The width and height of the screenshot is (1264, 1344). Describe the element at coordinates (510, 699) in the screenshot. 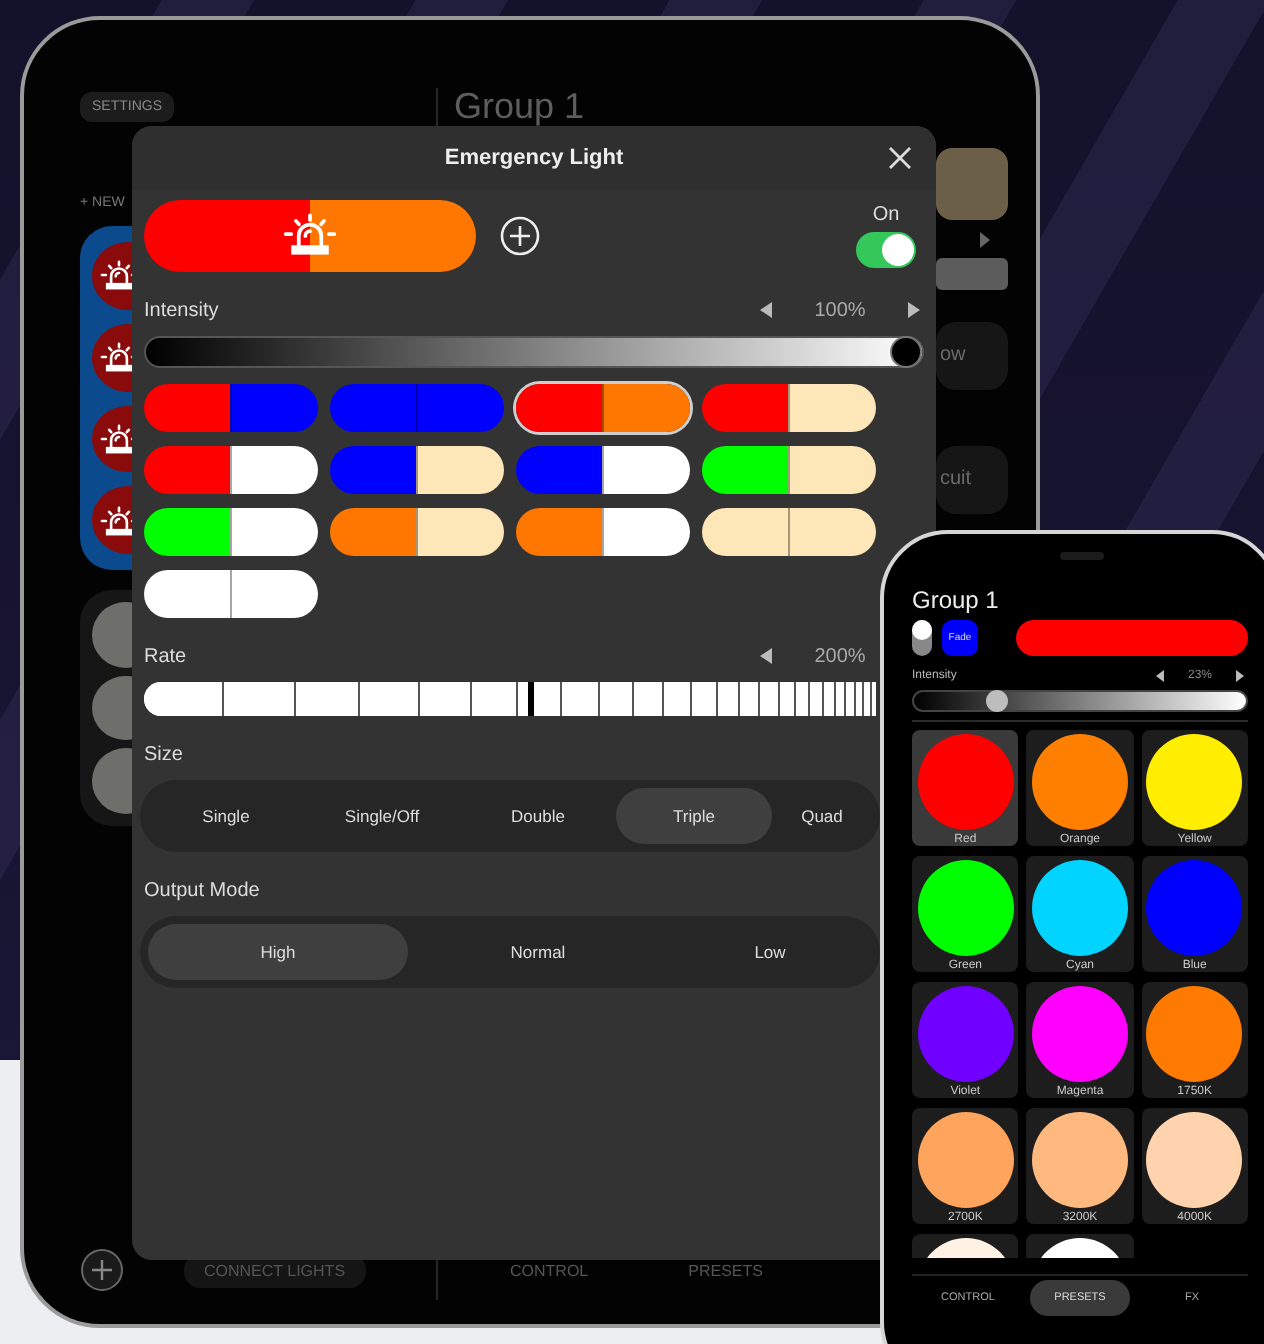

I see `rate-slider` at that location.